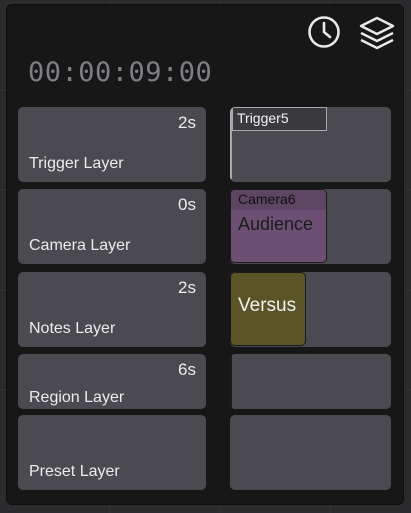  I want to click on layer-name: Preset Layer, so click(74, 471).